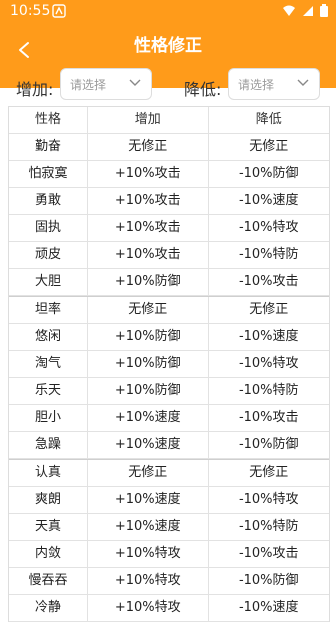 The width and height of the screenshot is (336, 622). I want to click on increase-select: 请选择, so click(106, 84).